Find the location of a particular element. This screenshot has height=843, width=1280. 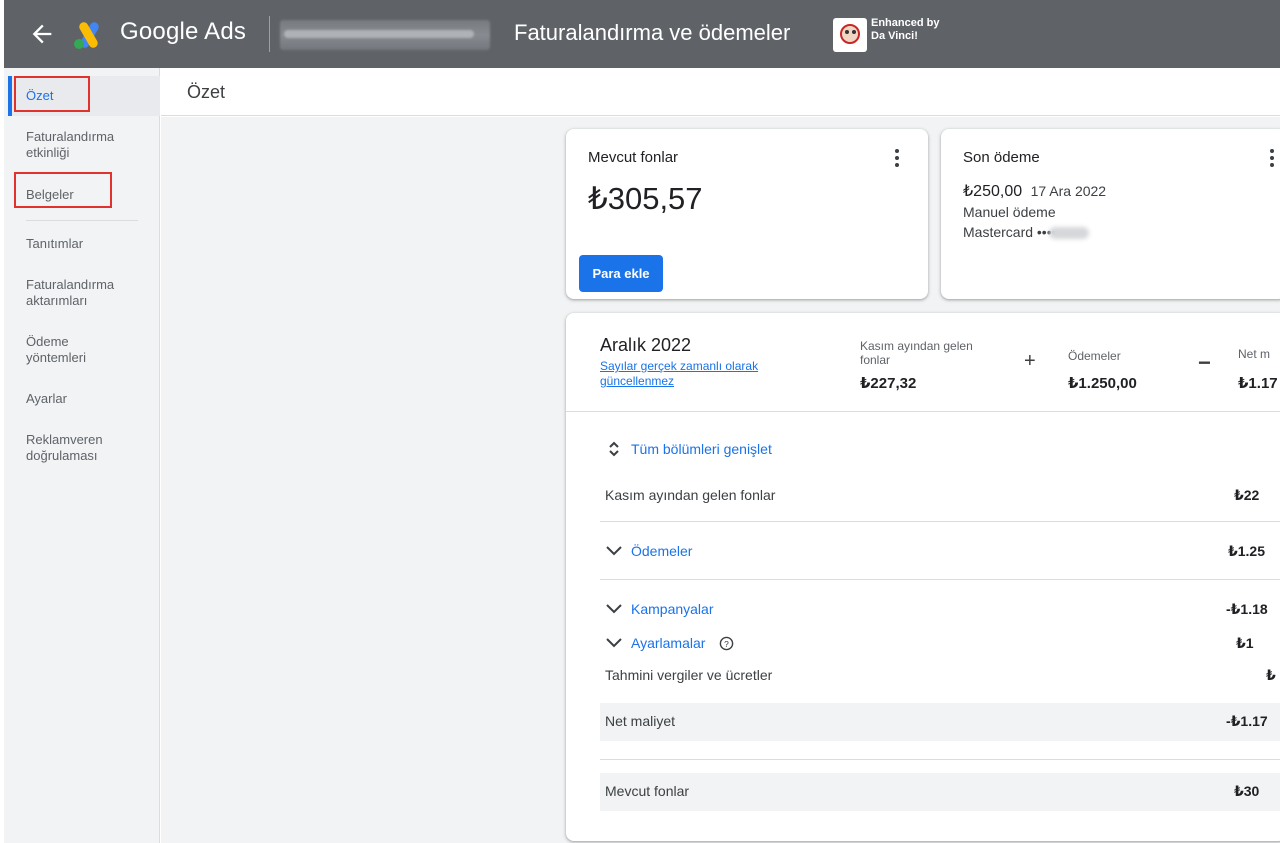

redacted-card-digits is located at coordinates (1069, 233).